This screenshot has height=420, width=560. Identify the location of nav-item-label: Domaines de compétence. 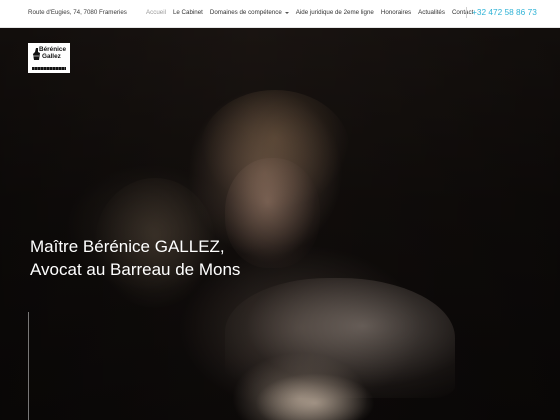
(245, 12).